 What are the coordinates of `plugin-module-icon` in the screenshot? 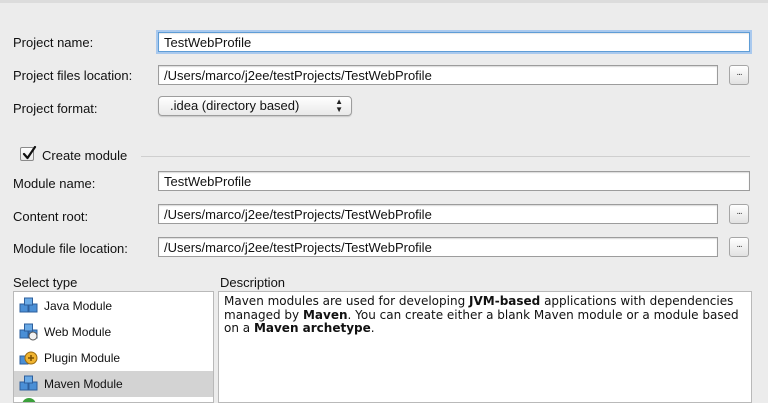 It's located at (28, 358).